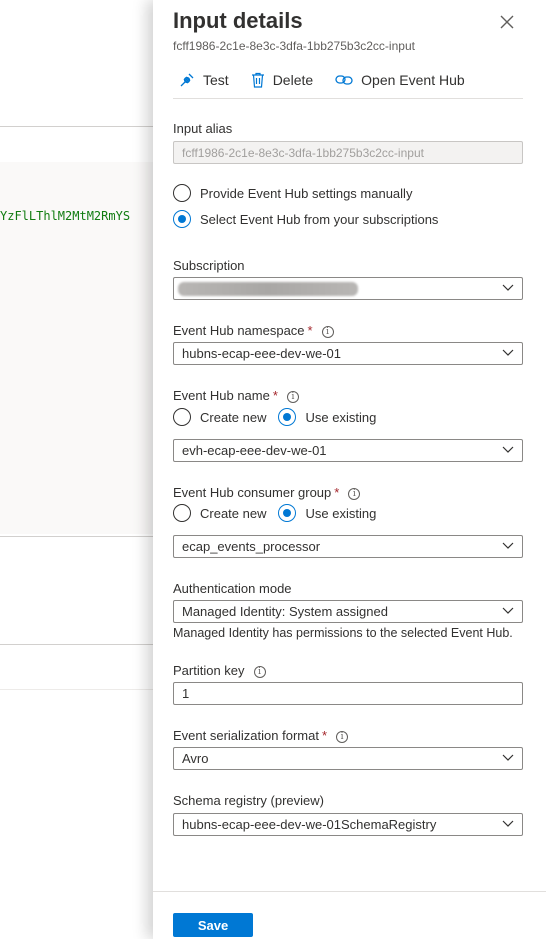  Describe the element at coordinates (319, 219) in the screenshot. I see `subscription-option-label: Select Event Hub from your subscriptions` at that location.